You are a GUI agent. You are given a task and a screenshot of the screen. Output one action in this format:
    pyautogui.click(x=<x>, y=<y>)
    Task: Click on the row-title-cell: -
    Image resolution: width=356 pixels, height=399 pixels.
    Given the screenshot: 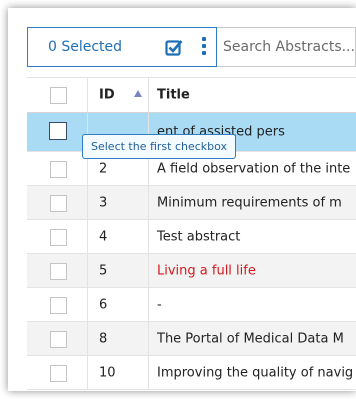 What is the action you would take?
    pyautogui.click(x=252, y=304)
    